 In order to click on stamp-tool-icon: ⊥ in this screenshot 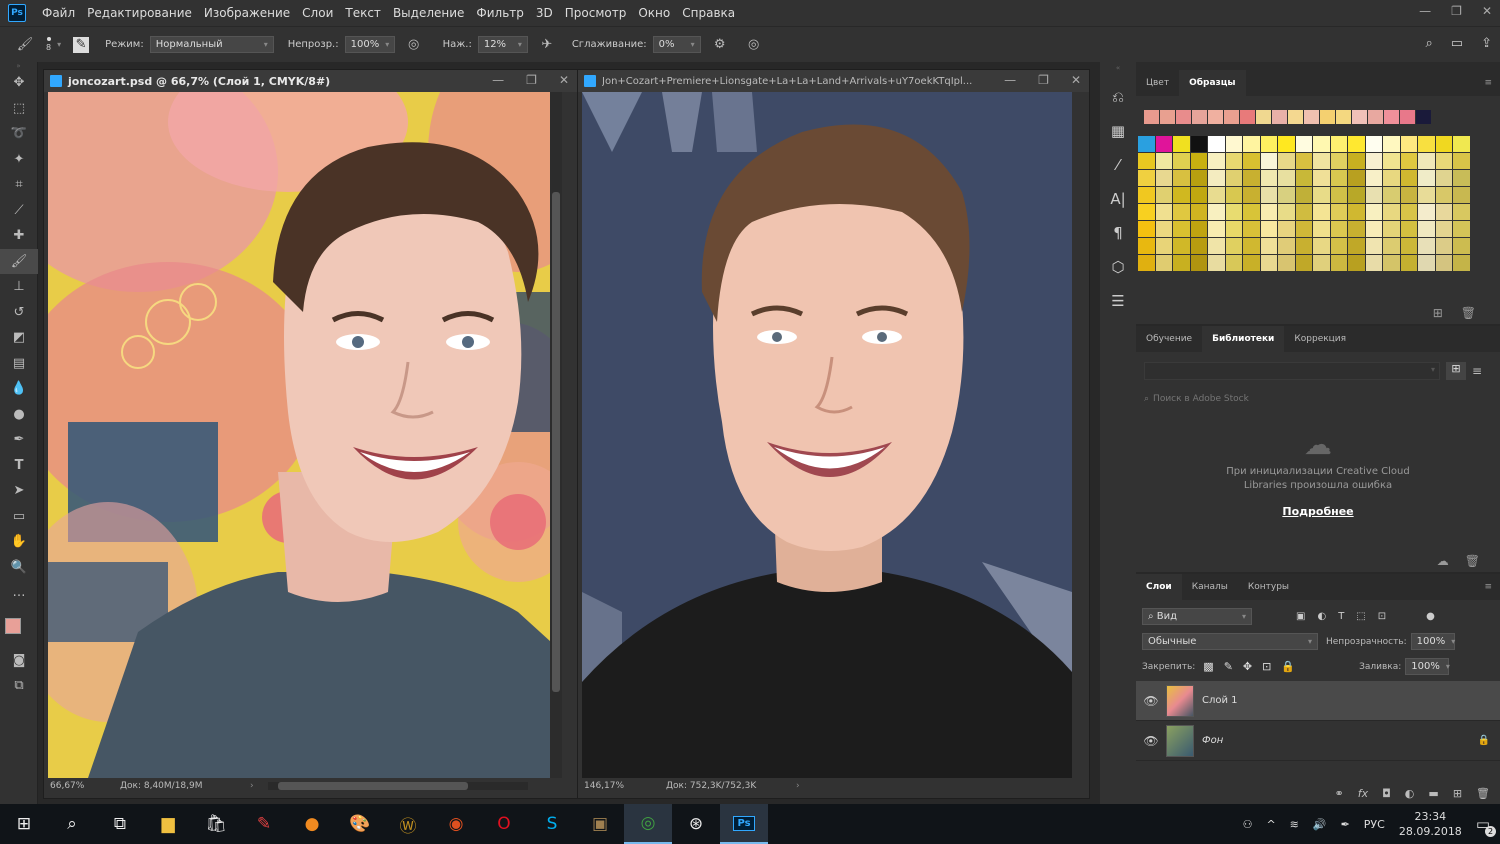, I will do `click(19, 287)`.